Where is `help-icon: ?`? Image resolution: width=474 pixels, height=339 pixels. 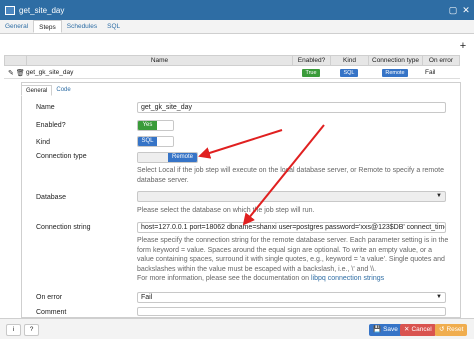 help-icon: ? is located at coordinates (31, 329).